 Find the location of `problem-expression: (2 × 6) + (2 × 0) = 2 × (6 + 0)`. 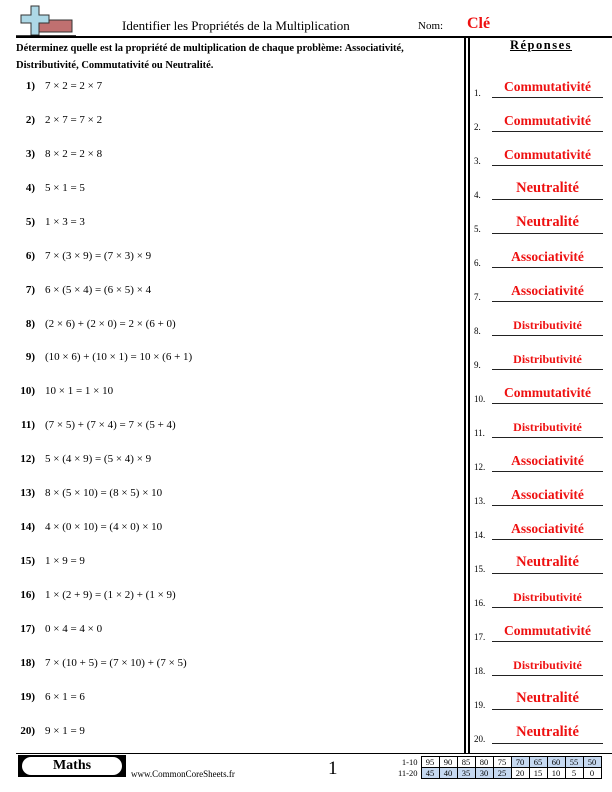

problem-expression: (2 × 6) + (2 × 0) = 2 × (6 + 0) is located at coordinates (110, 324).